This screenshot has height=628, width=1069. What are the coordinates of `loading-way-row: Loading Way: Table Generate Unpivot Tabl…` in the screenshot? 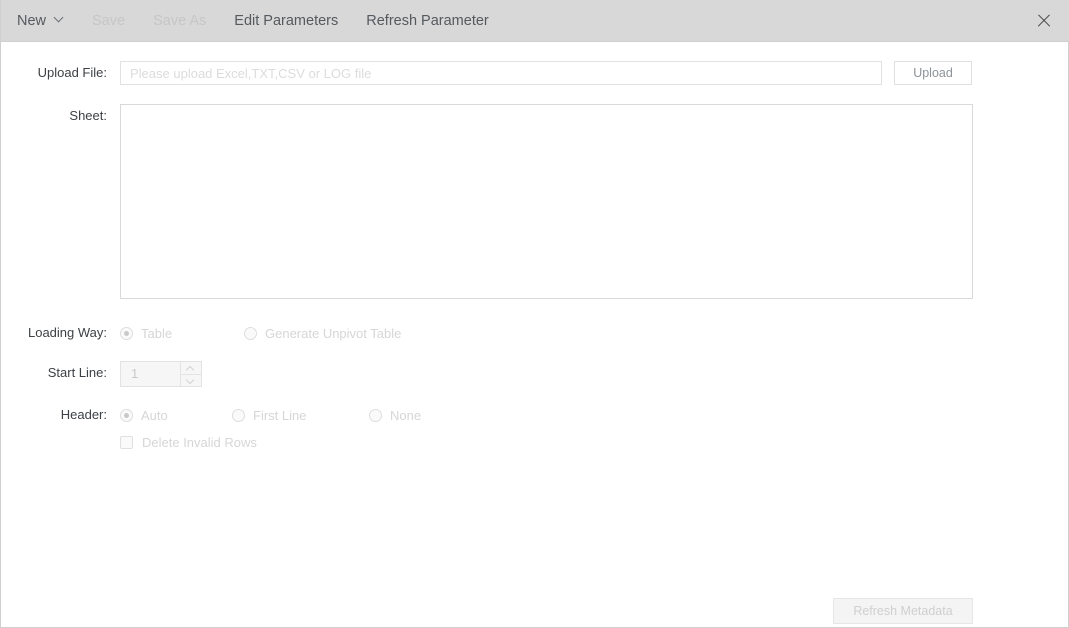 It's located at (204, 333).